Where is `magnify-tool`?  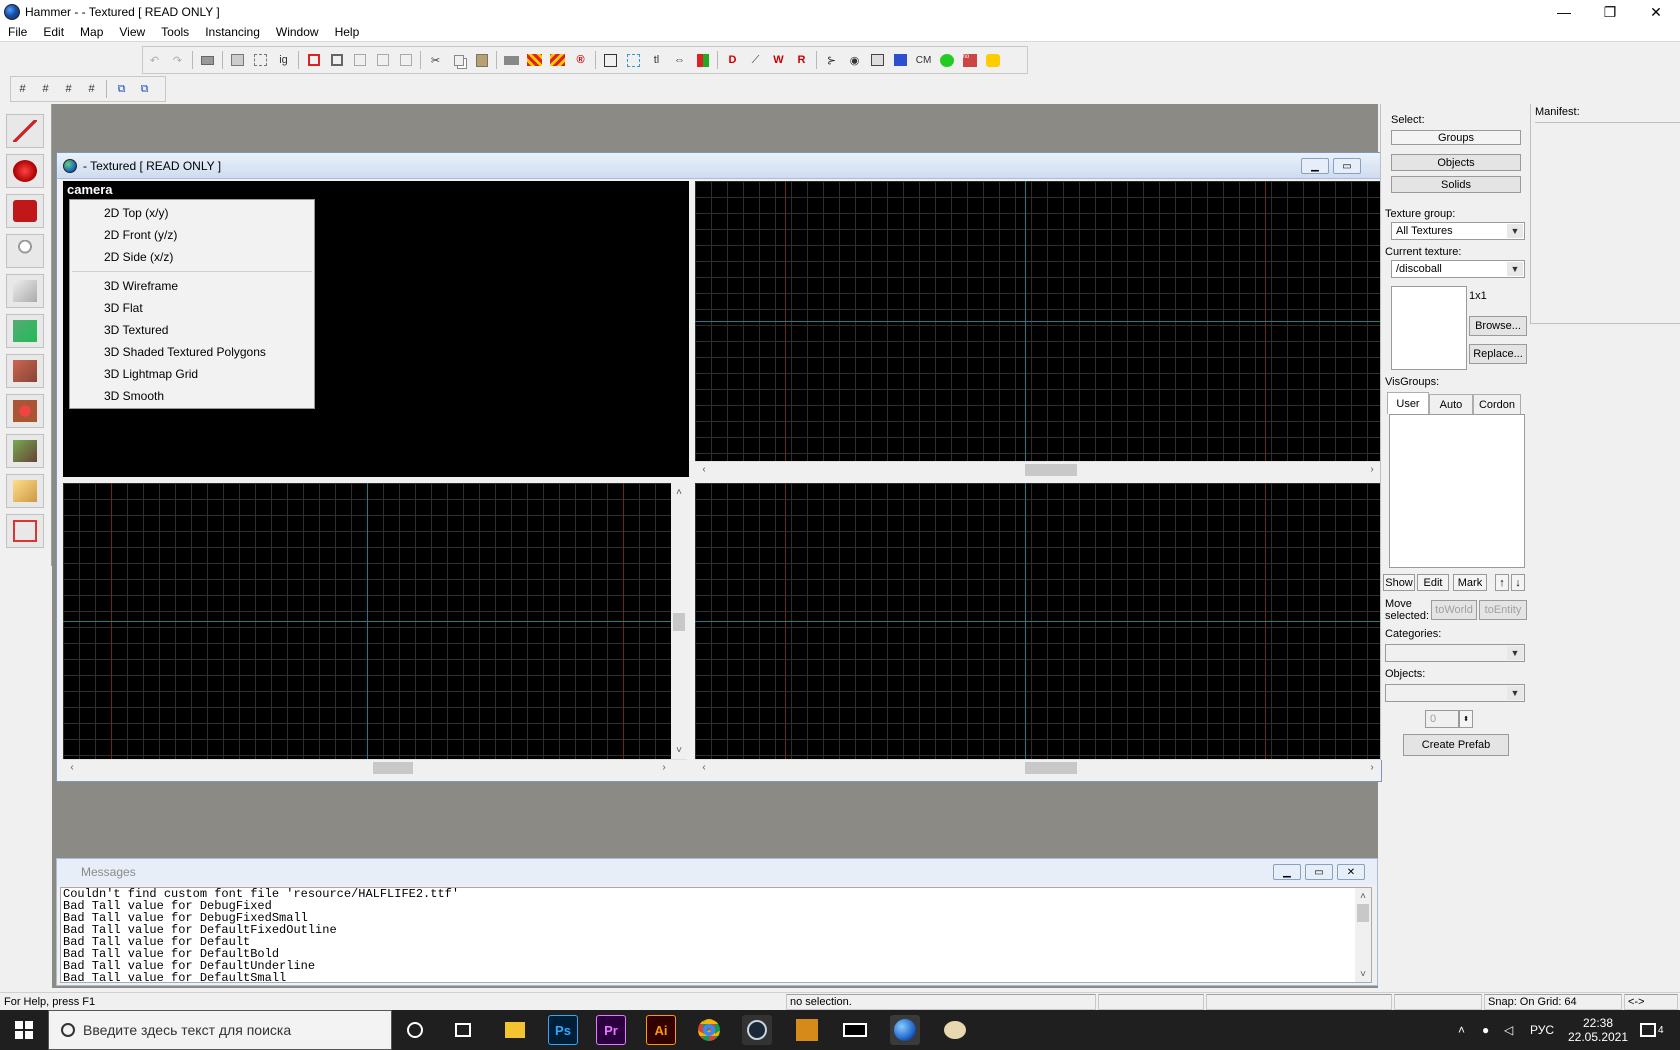 magnify-tool is located at coordinates (25, 171).